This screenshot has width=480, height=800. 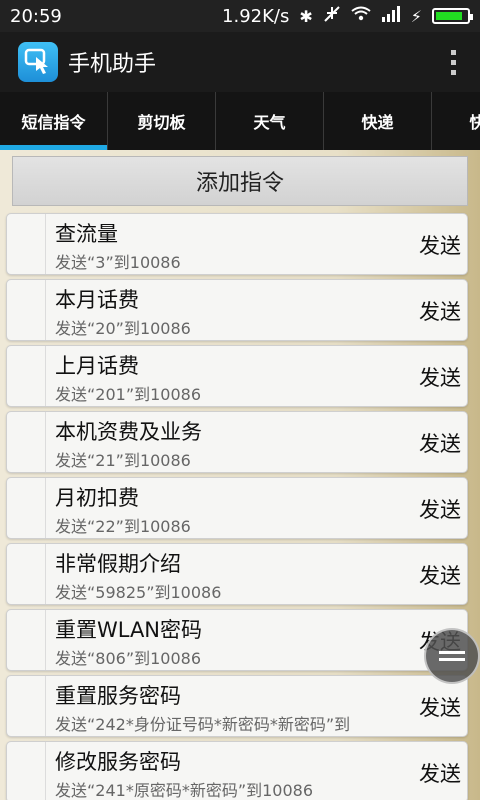 I want to click on floating-menu-icon, so click(x=452, y=656).